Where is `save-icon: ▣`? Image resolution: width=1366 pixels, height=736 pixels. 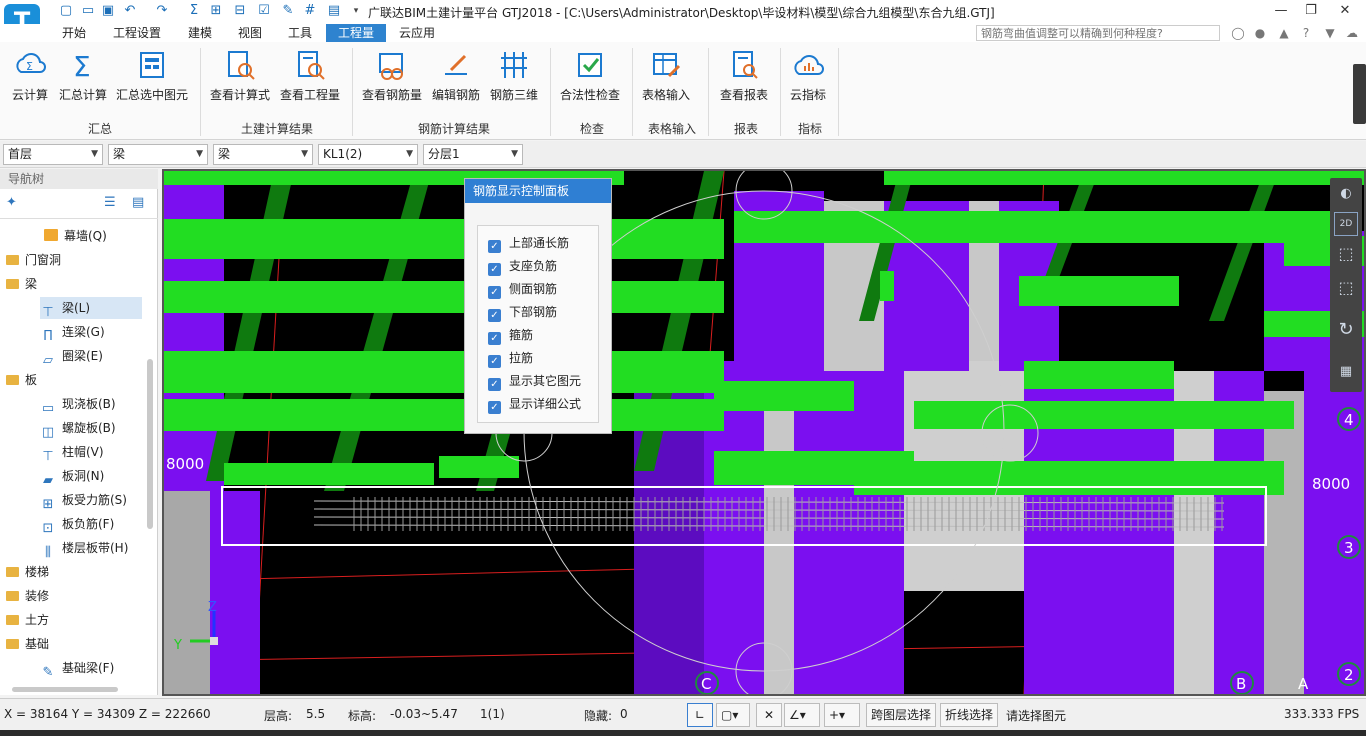 save-icon: ▣ is located at coordinates (108, 11).